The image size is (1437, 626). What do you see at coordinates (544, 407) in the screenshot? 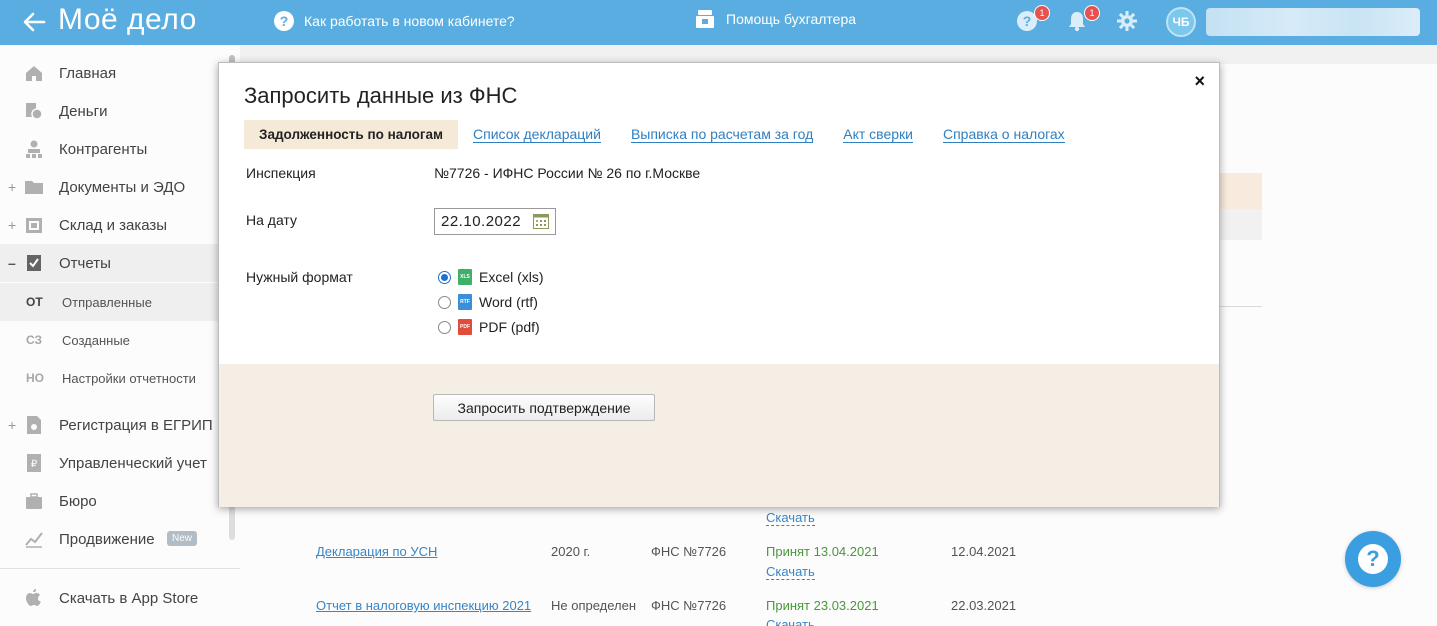
I see `request-confirmation-button: Запросить подтверждение` at bounding box center [544, 407].